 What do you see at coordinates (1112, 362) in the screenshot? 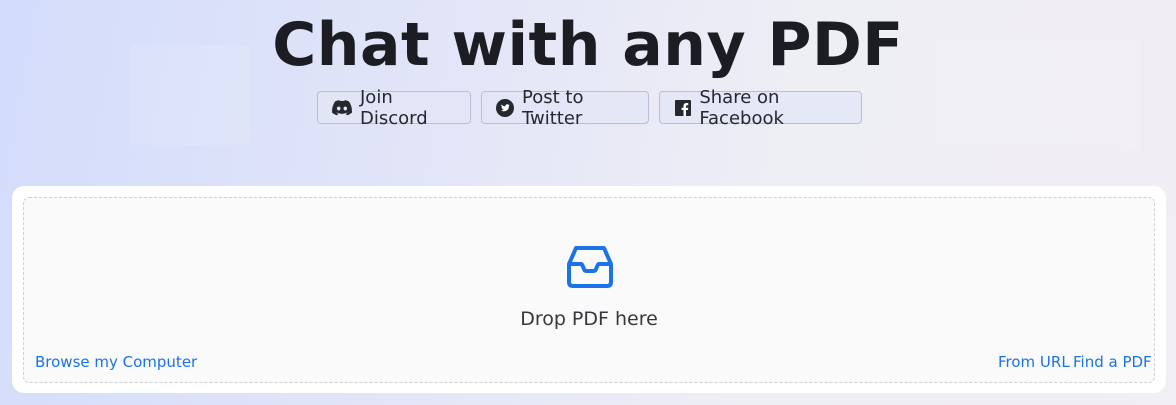
I see `find-pdf-link: Find a PDF` at bounding box center [1112, 362].